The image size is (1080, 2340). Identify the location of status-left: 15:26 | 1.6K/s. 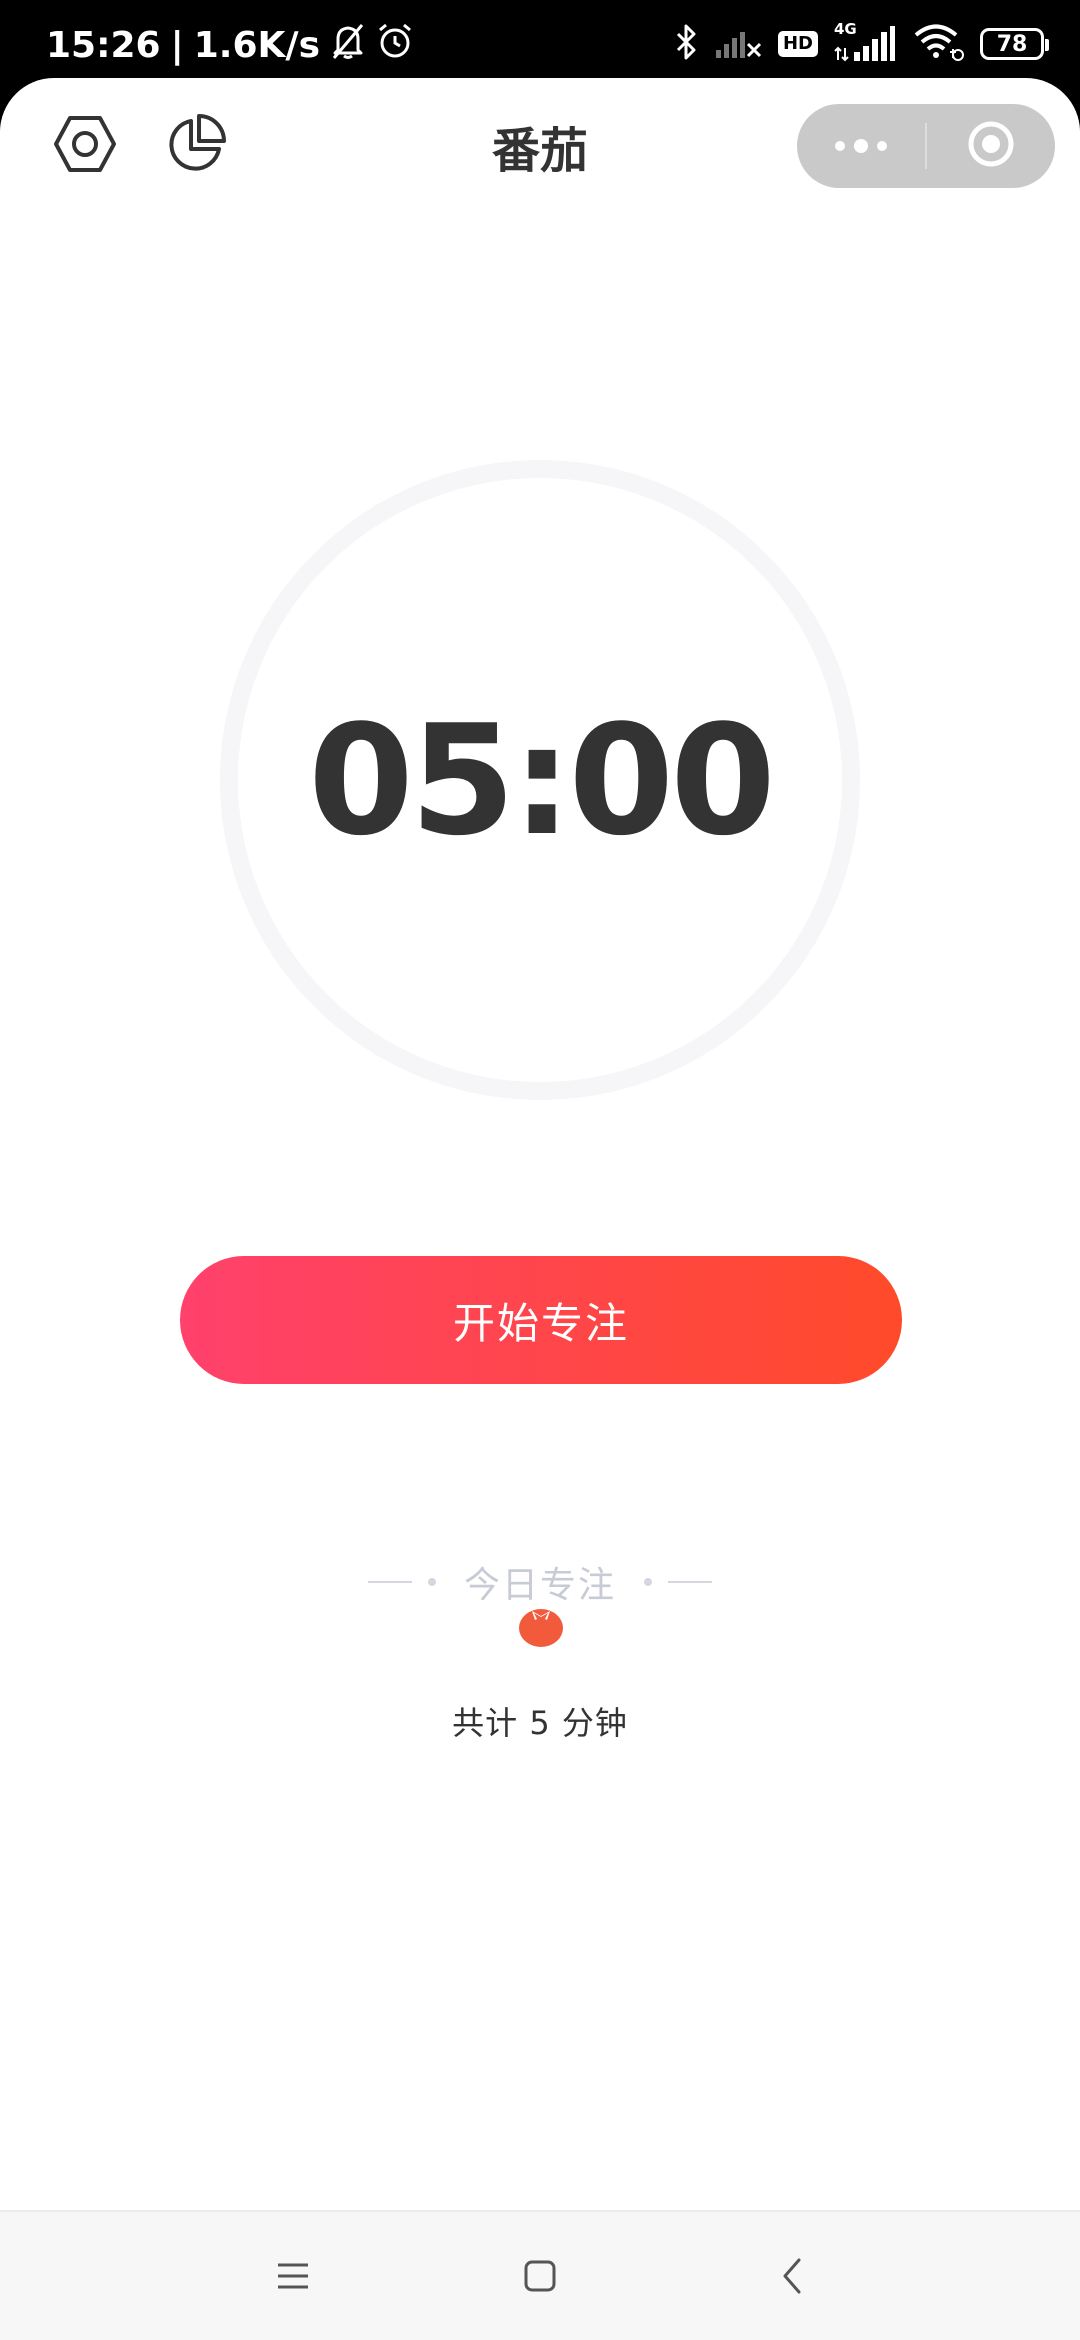
(230, 45).